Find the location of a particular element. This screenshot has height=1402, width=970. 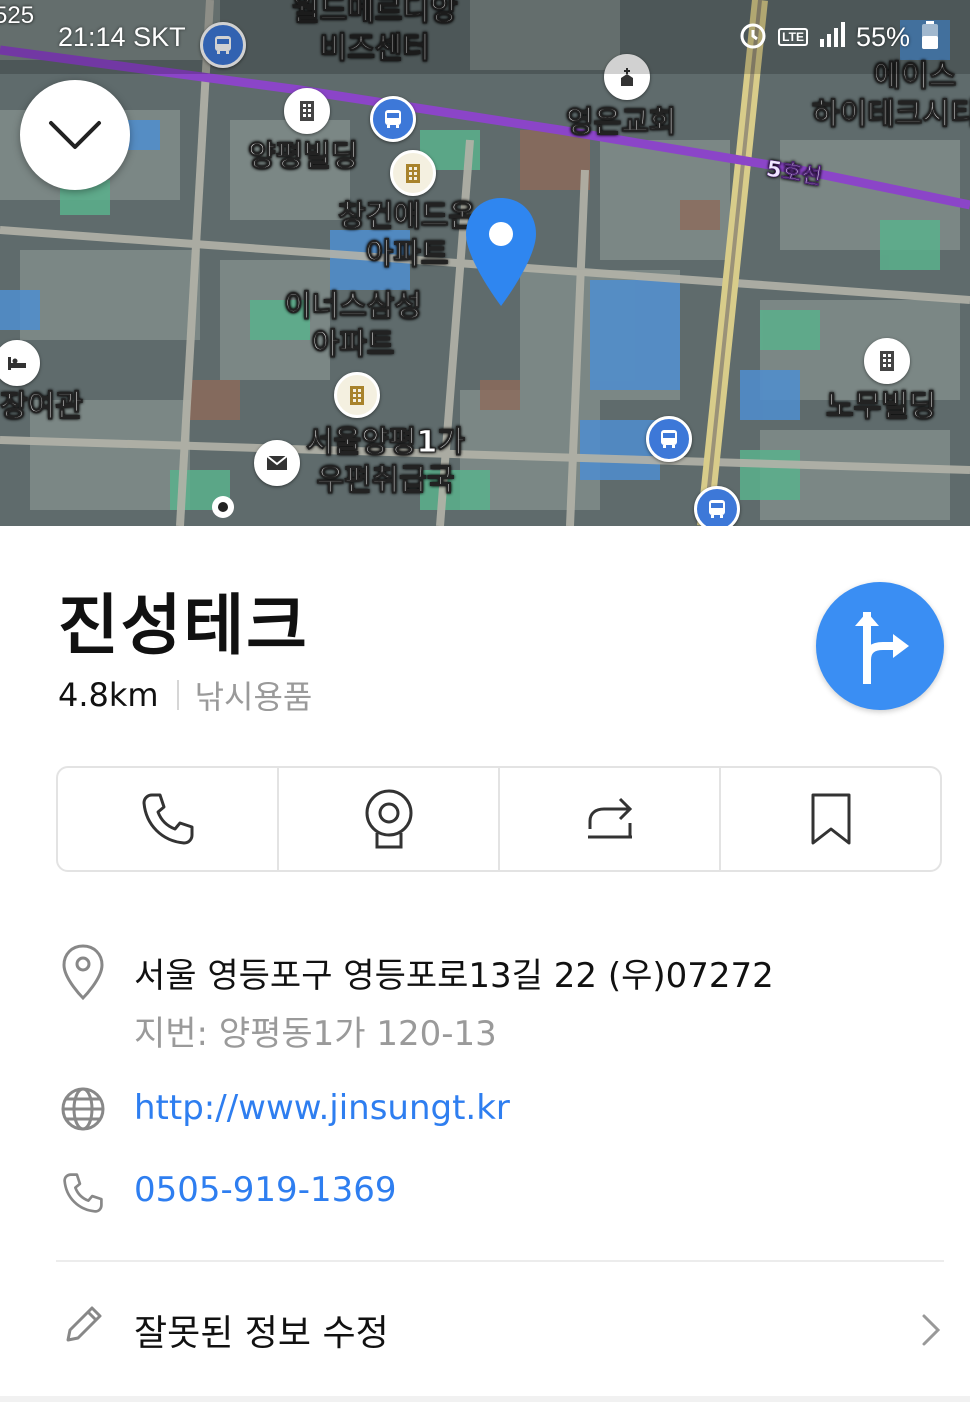

map-label-yangpyeong-building: 양평빌딩 is located at coordinates (303, 157).